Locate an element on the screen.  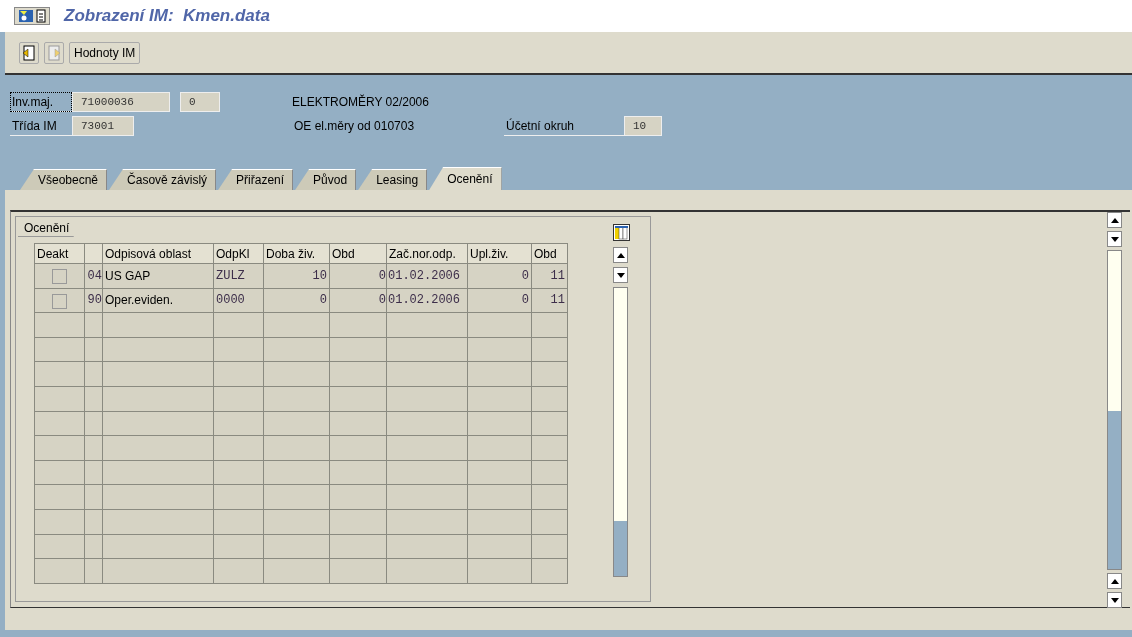
transaction-icon is located at coordinates (26, 16).